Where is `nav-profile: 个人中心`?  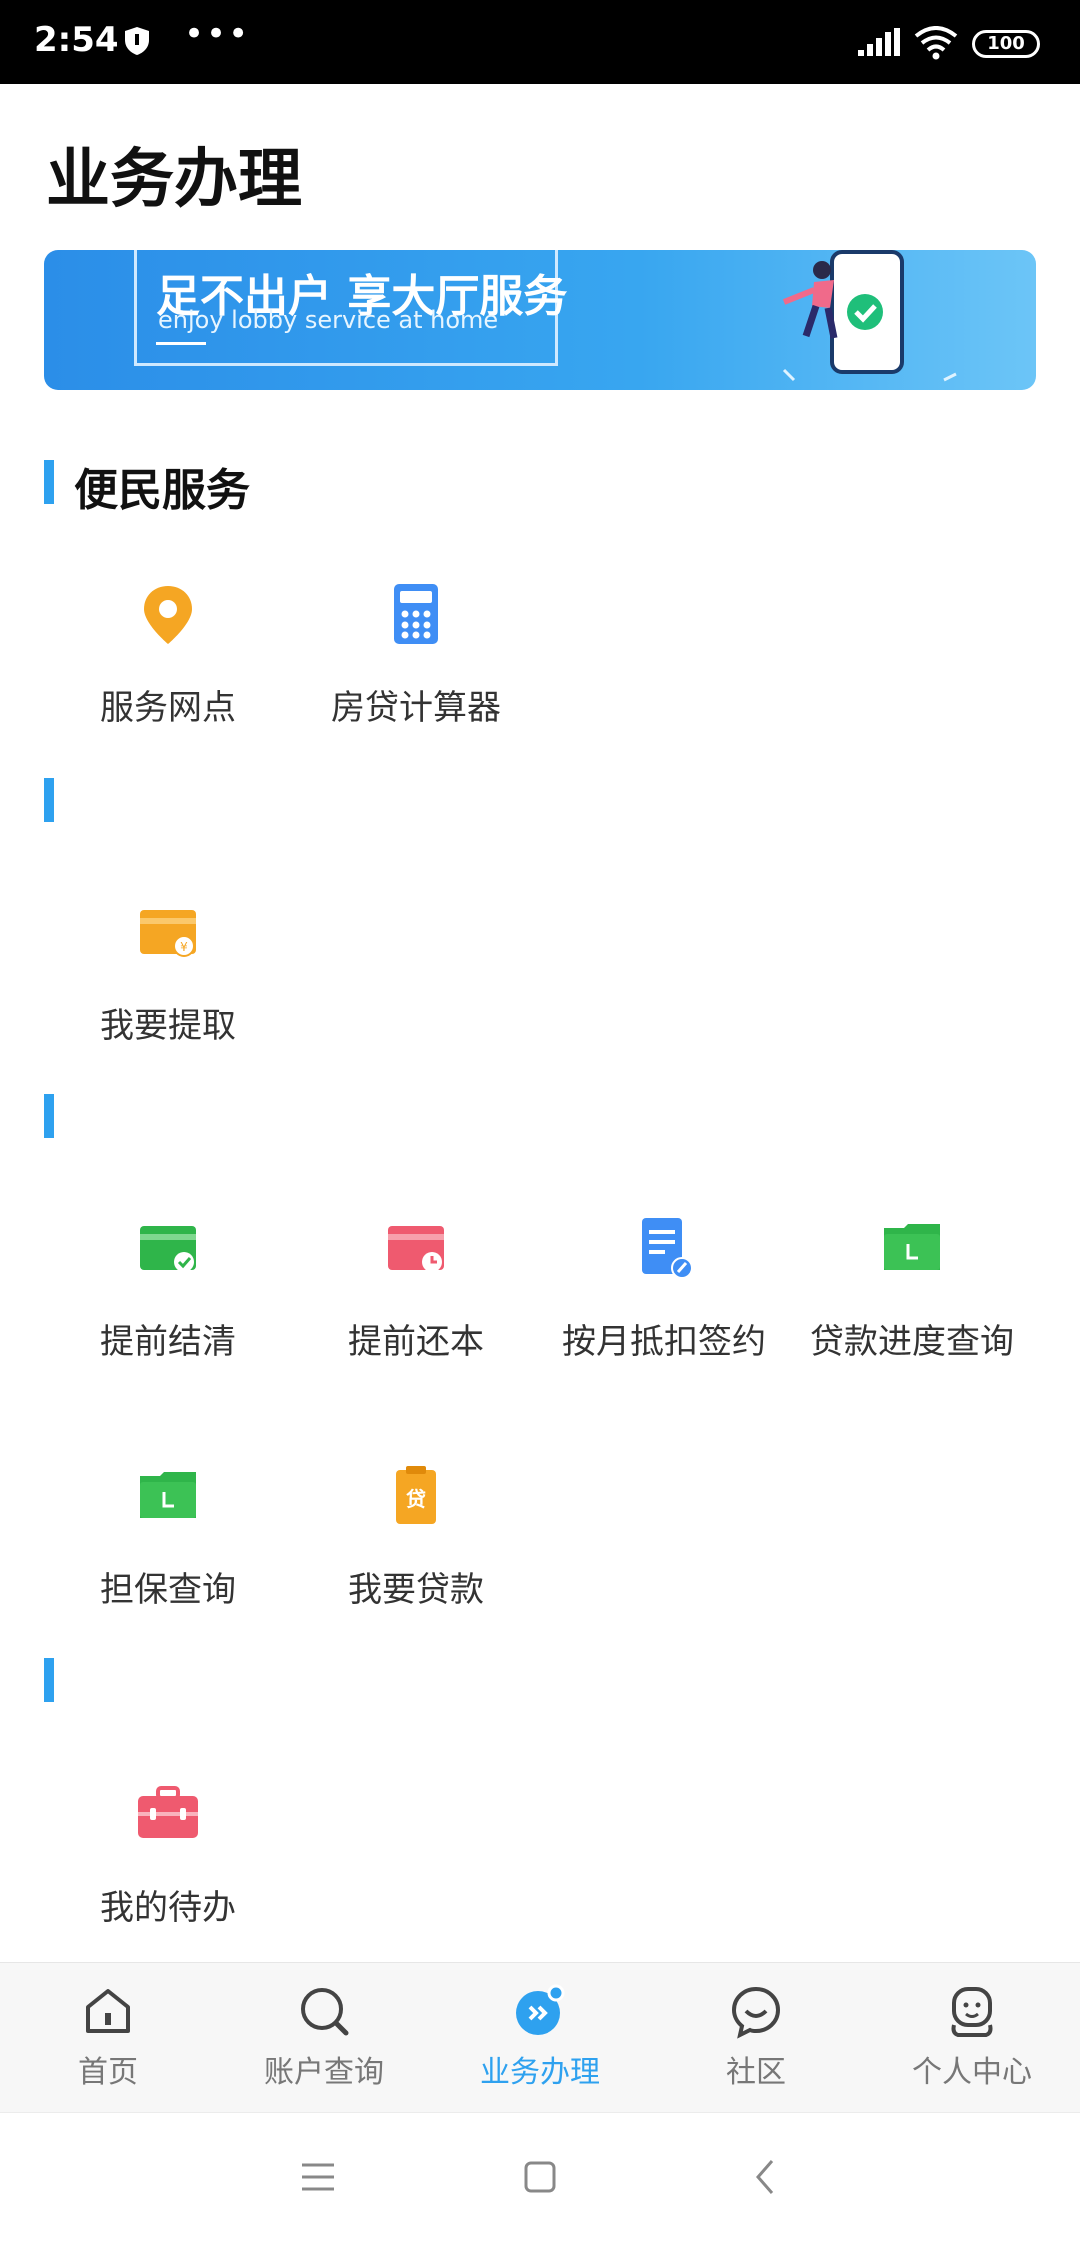 nav-profile: 个人中心 is located at coordinates (972, 2037).